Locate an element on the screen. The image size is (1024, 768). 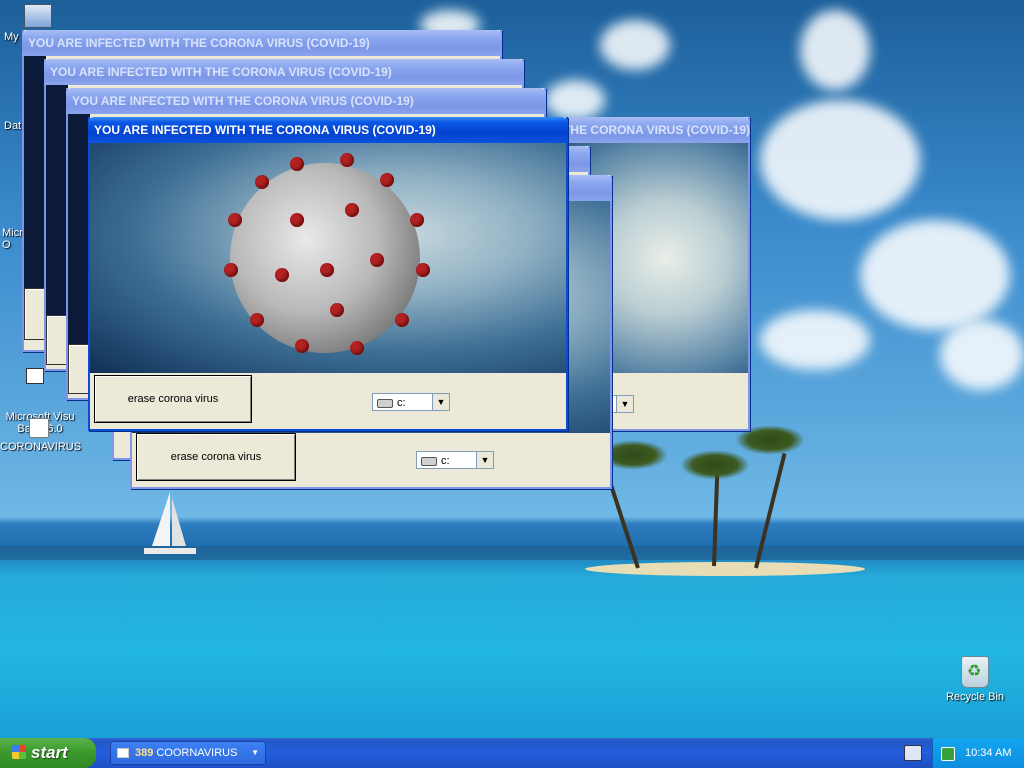
recycle-bin-icon is located at coordinates (975, 672).